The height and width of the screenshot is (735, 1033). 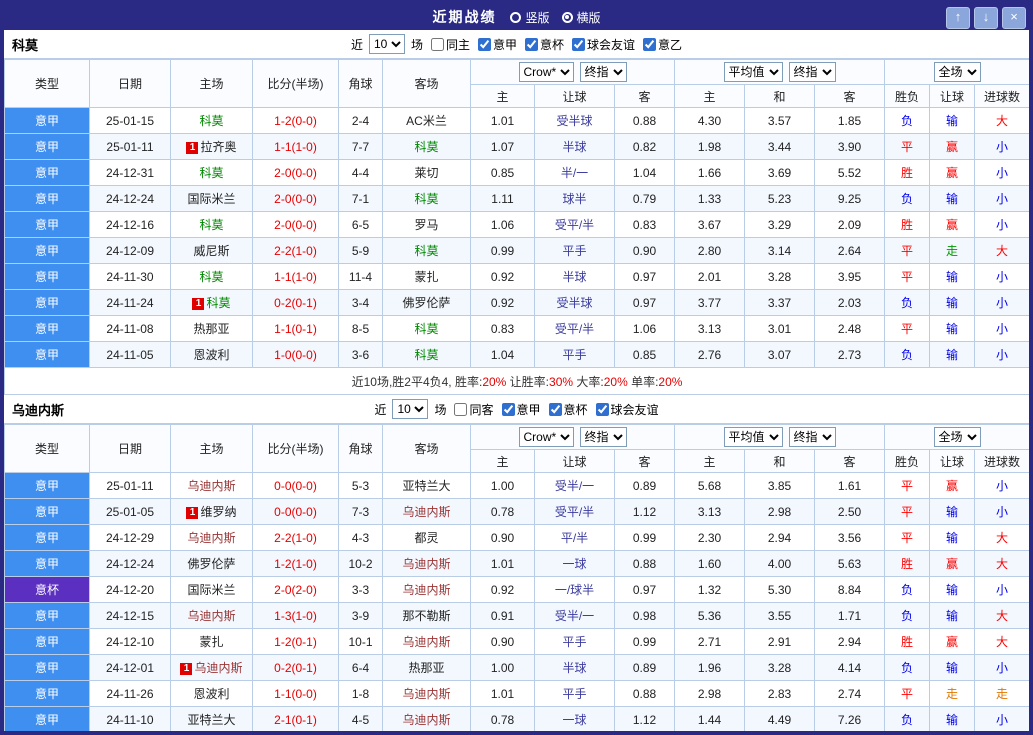 What do you see at coordinates (211, 329) in the screenshot?
I see `home-team-link: 热那亚` at bounding box center [211, 329].